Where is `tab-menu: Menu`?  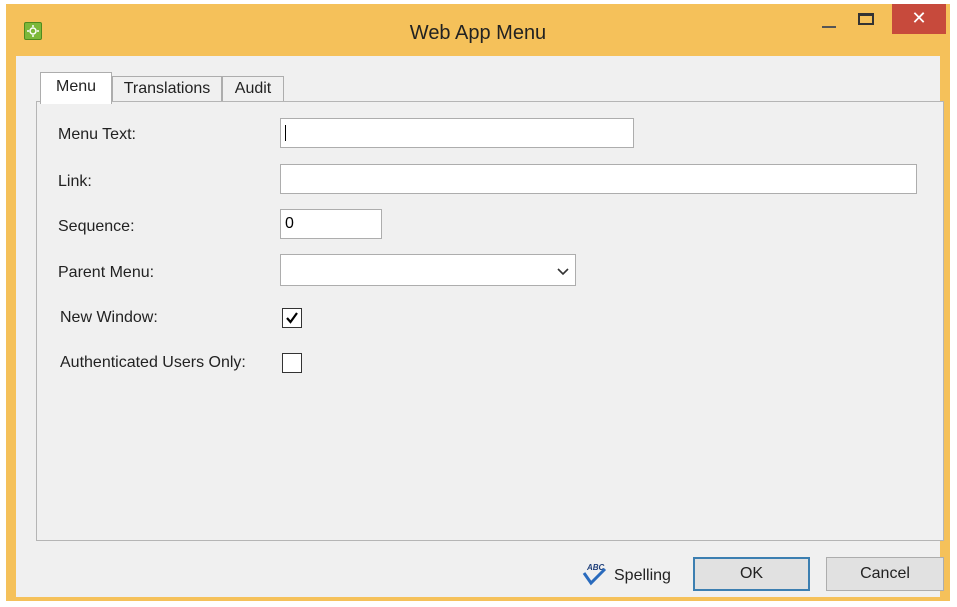
tab-menu: Menu is located at coordinates (76, 88).